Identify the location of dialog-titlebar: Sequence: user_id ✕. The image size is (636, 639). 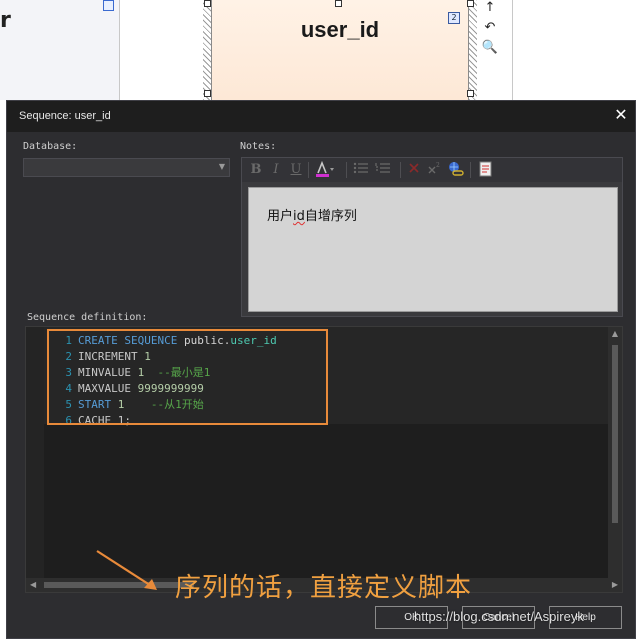
(321, 116).